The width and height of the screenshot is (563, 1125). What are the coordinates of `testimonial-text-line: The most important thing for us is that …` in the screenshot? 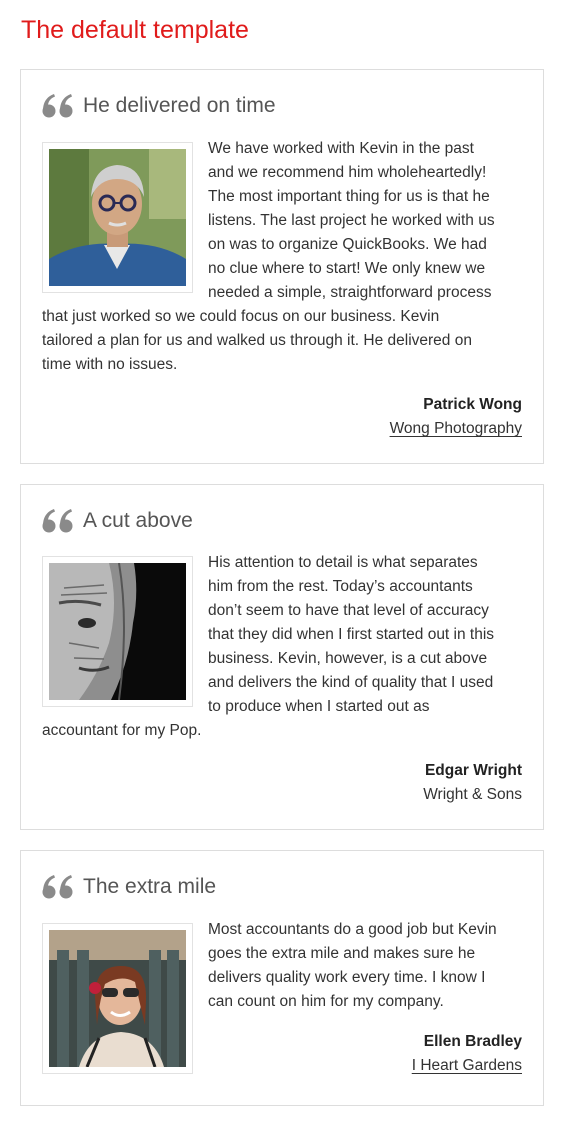 It's located at (349, 196).